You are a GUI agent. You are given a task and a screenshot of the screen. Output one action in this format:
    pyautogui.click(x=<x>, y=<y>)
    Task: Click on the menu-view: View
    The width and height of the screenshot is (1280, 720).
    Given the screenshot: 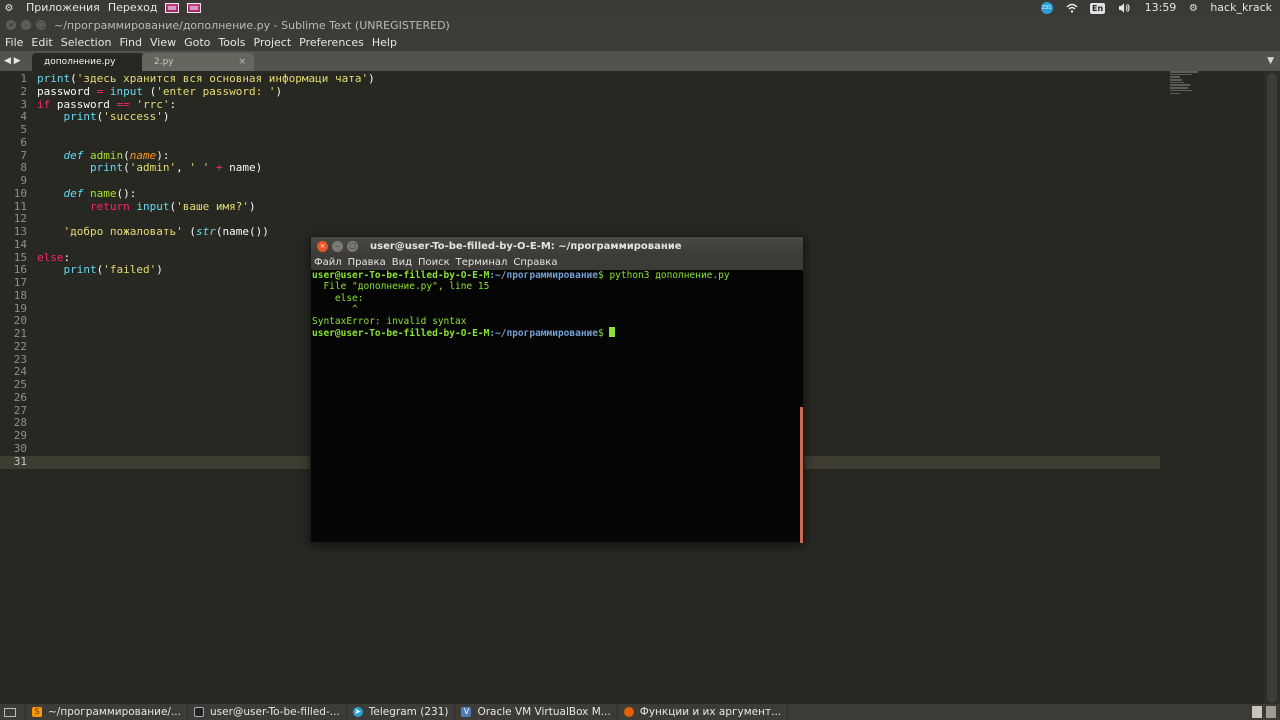 What is the action you would take?
    pyautogui.click(x=163, y=42)
    